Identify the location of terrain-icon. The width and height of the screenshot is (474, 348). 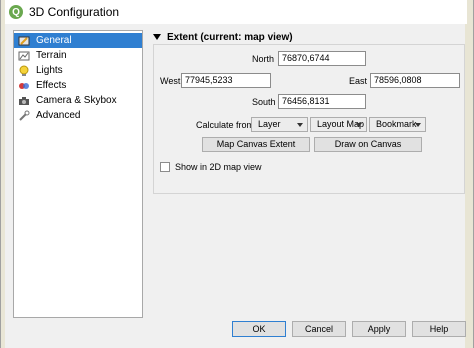
(24, 56).